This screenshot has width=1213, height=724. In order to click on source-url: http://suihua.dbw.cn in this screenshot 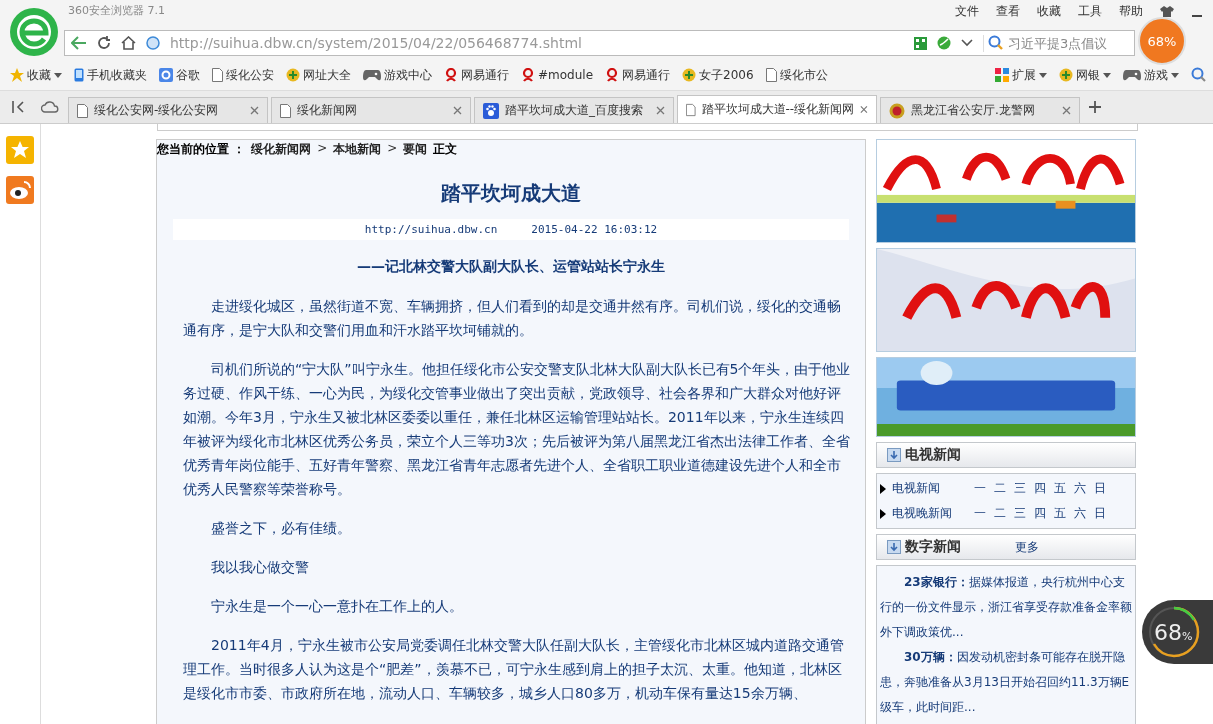, I will do `click(431, 229)`.